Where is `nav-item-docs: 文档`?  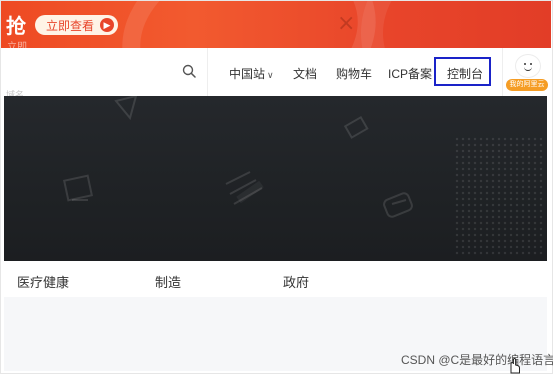
nav-item-docs: 文档 is located at coordinates (305, 73).